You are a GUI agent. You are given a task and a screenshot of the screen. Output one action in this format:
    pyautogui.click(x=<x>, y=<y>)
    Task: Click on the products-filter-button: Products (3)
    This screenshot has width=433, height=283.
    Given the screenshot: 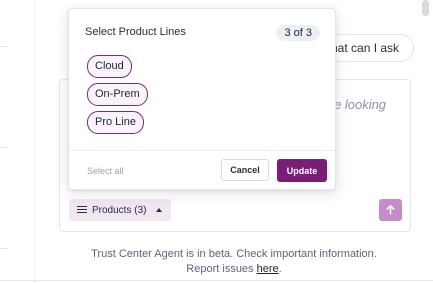 What is the action you would take?
    pyautogui.click(x=120, y=210)
    